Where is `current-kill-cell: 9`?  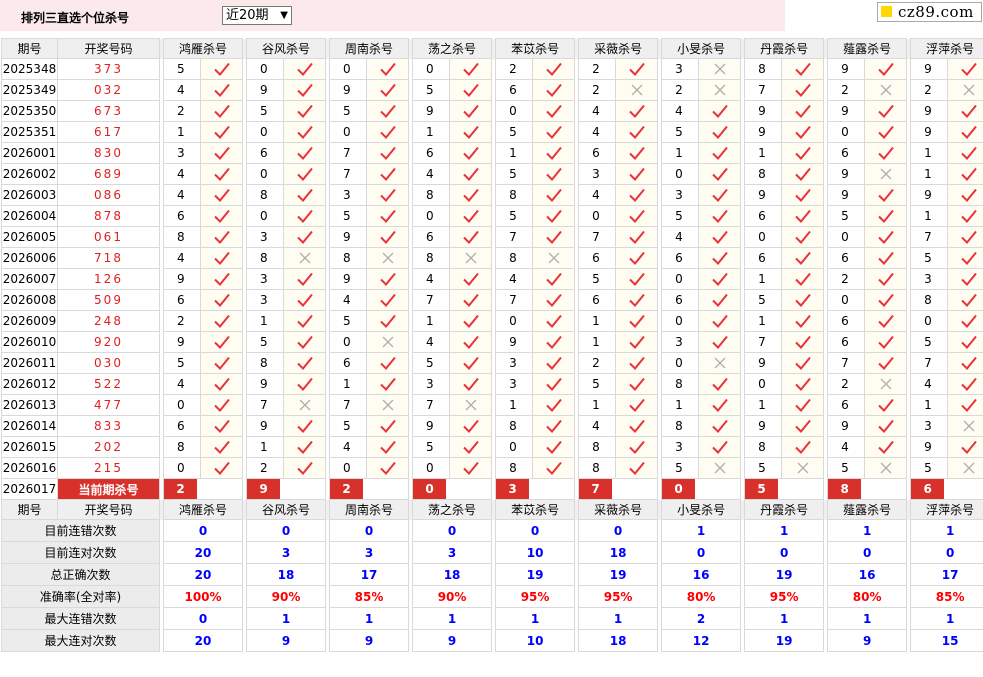 current-kill-cell: 9 is located at coordinates (286, 489).